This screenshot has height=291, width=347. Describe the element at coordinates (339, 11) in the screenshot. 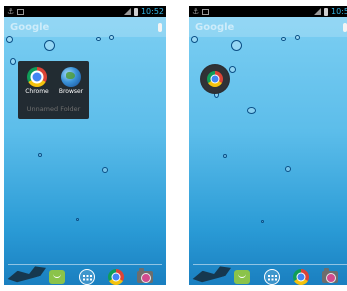

I see `clock: 10:5` at that location.